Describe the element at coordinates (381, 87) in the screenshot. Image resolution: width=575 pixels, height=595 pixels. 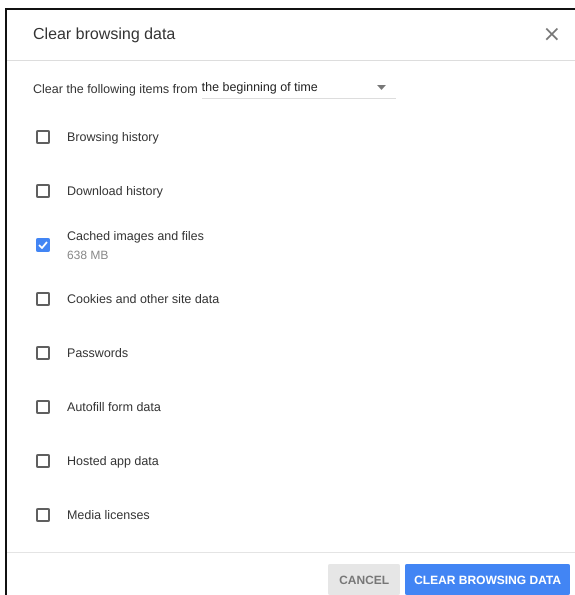
I see `caret-icon` at that location.